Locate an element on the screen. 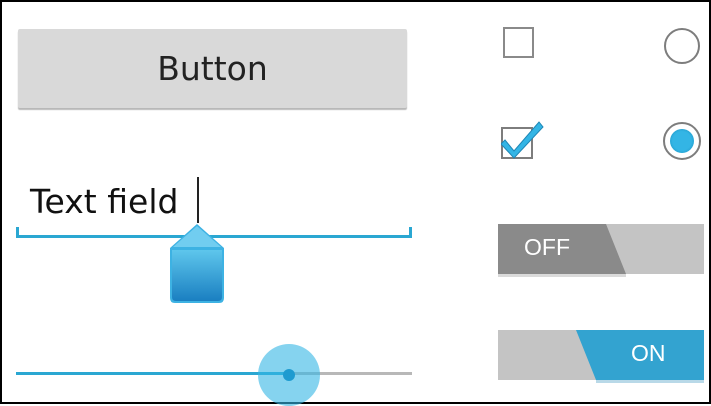 Image resolution: width=711 pixels, height=406 pixels. checkbox-unchecked is located at coordinates (518, 42).